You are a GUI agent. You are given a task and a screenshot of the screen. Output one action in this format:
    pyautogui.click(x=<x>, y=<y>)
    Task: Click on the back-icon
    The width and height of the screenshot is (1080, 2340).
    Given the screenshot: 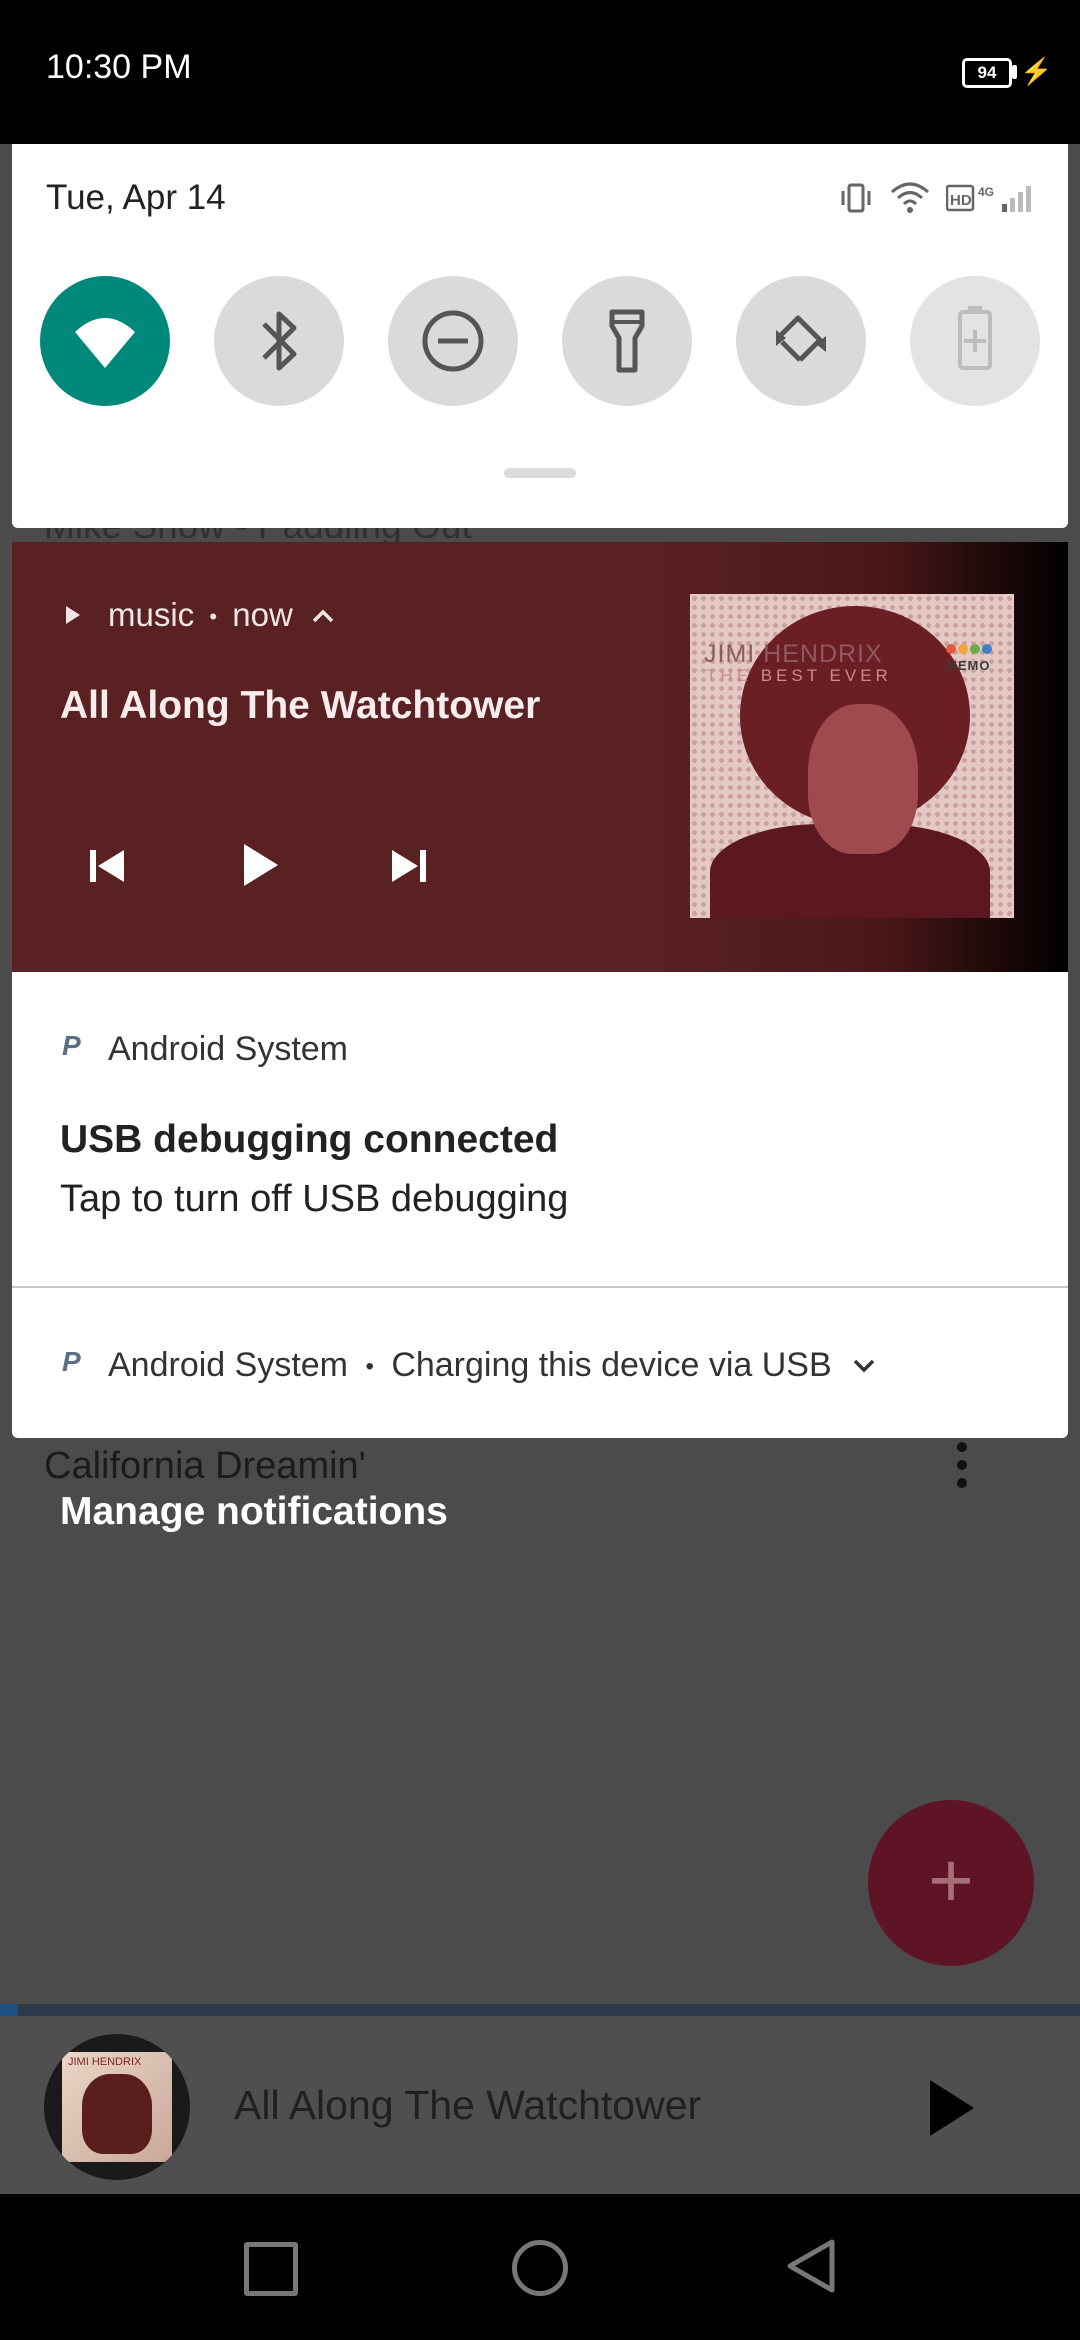 What is the action you would take?
    pyautogui.click(x=810, y=2266)
    